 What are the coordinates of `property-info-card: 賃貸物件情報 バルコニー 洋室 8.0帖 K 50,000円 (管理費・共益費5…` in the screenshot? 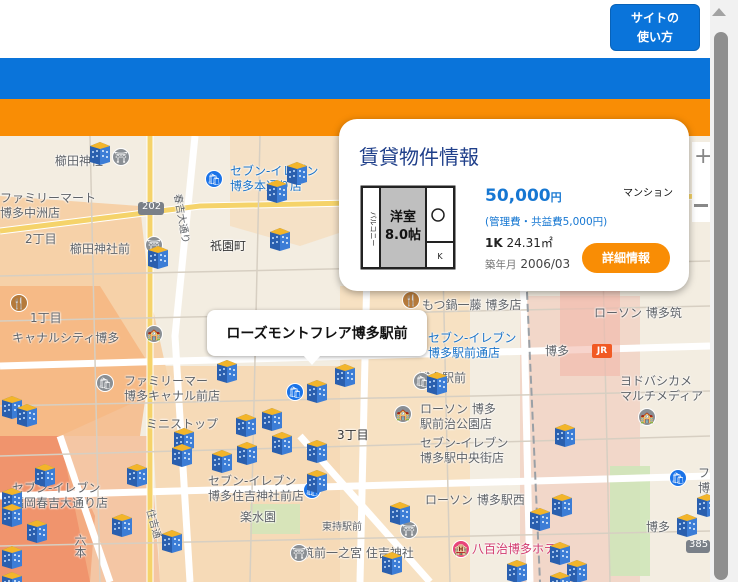 It's located at (514, 205).